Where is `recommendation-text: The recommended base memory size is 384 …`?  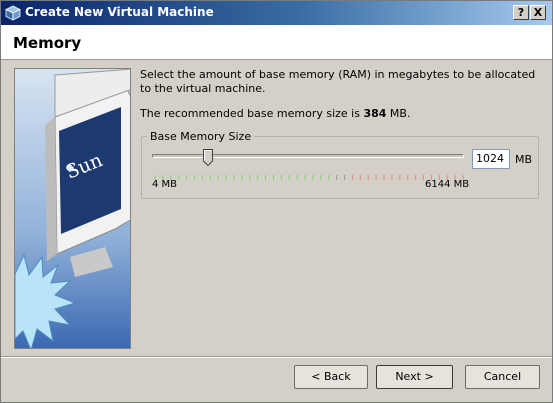
recommendation-text: The recommended base memory size is 384 … is located at coordinates (275, 113).